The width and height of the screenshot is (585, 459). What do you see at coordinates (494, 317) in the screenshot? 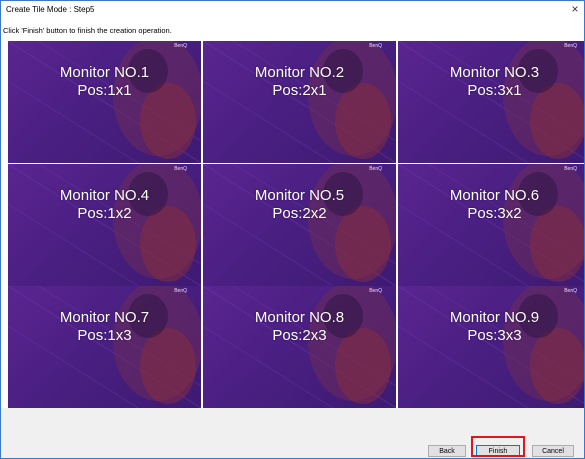
I see `monitor-label: Monitor NO.9` at bounding box center [494, 317].